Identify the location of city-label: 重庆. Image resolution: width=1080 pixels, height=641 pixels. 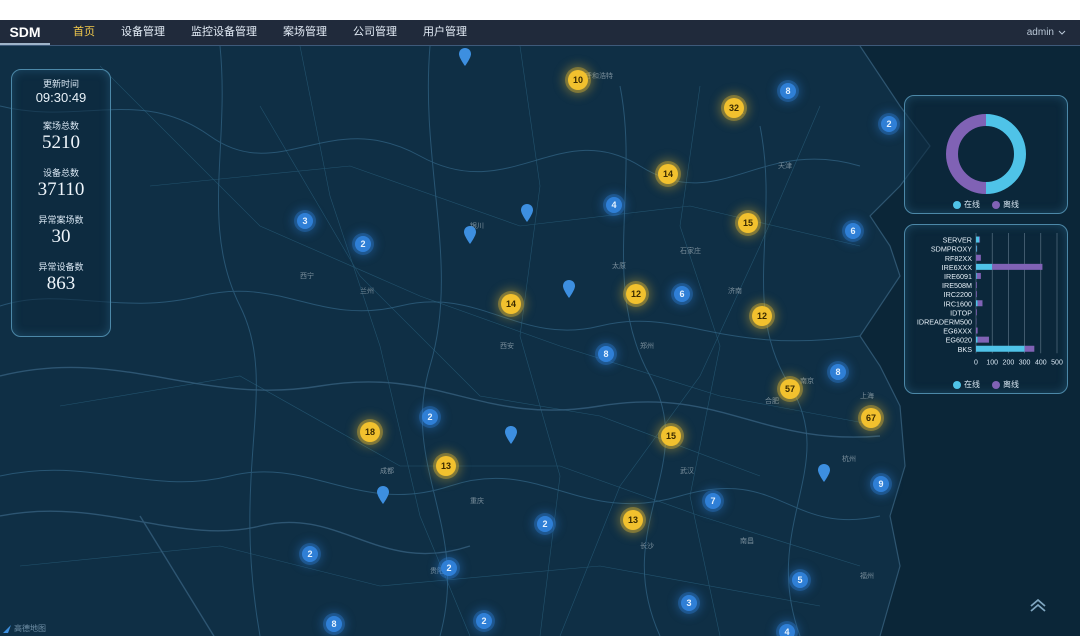
(477, 501).